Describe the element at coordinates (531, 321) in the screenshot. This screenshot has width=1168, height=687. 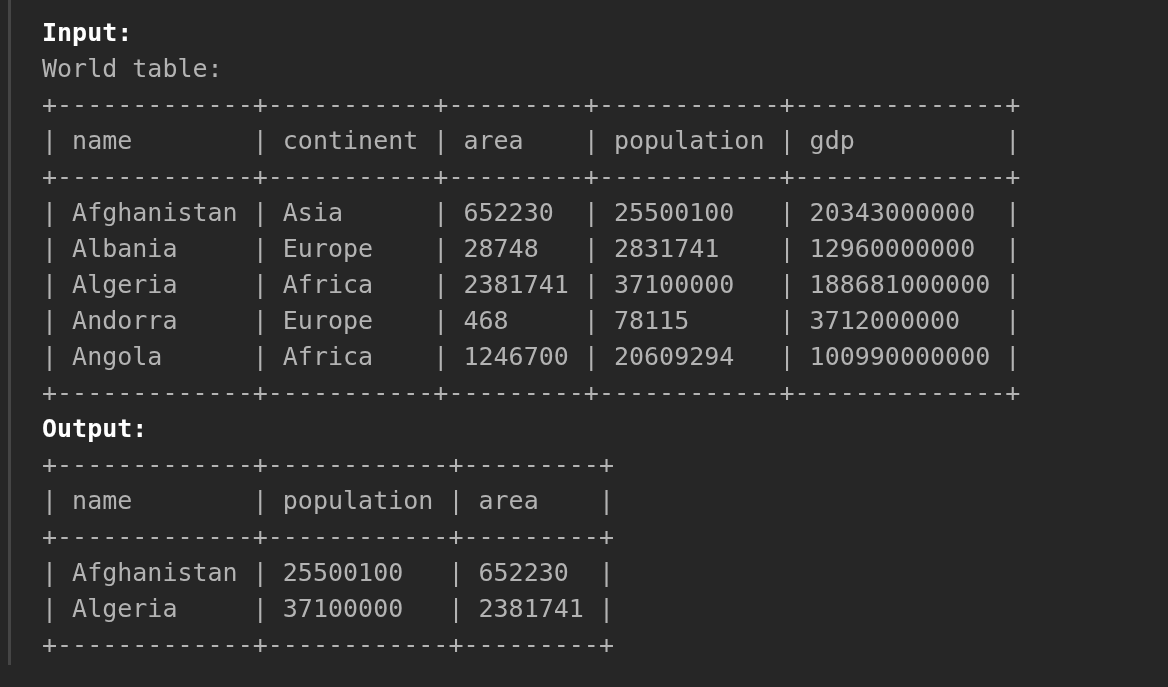
I see `code-line: | Andorra | Europe | 468 | 78115 | 3712000000 |` at that location.